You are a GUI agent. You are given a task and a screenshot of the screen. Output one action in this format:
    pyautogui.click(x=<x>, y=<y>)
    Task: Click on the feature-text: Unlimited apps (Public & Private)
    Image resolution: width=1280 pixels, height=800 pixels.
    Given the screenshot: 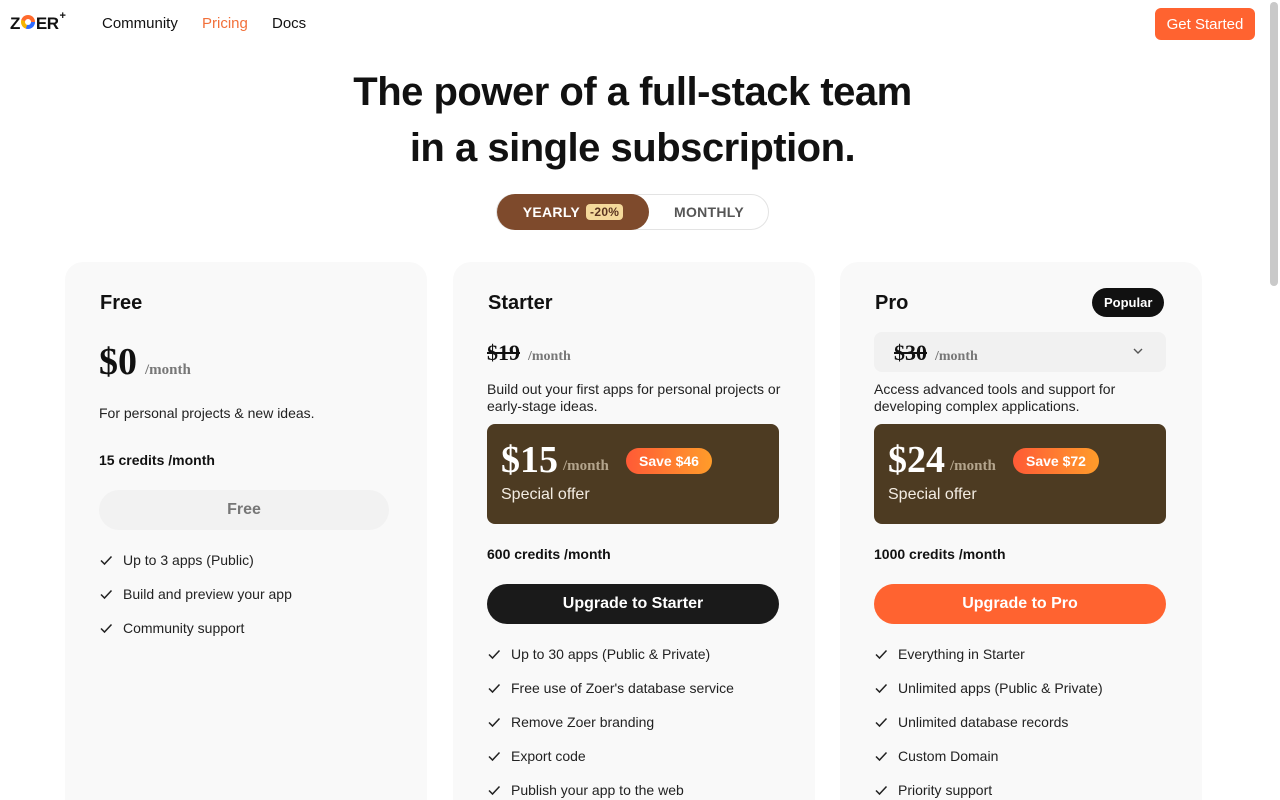 What is the action you would take?
    pyautogui.click(x=1000, y=688)
    